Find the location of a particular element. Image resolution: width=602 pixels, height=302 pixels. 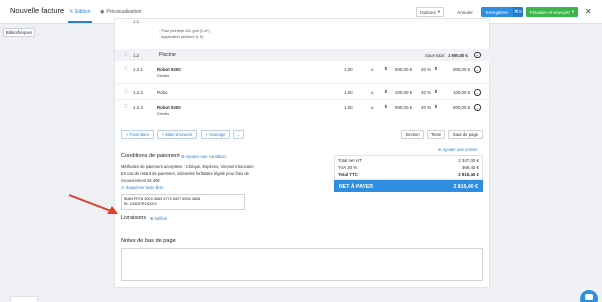

section-number: 1.2 is located at coordinates (136, 55).